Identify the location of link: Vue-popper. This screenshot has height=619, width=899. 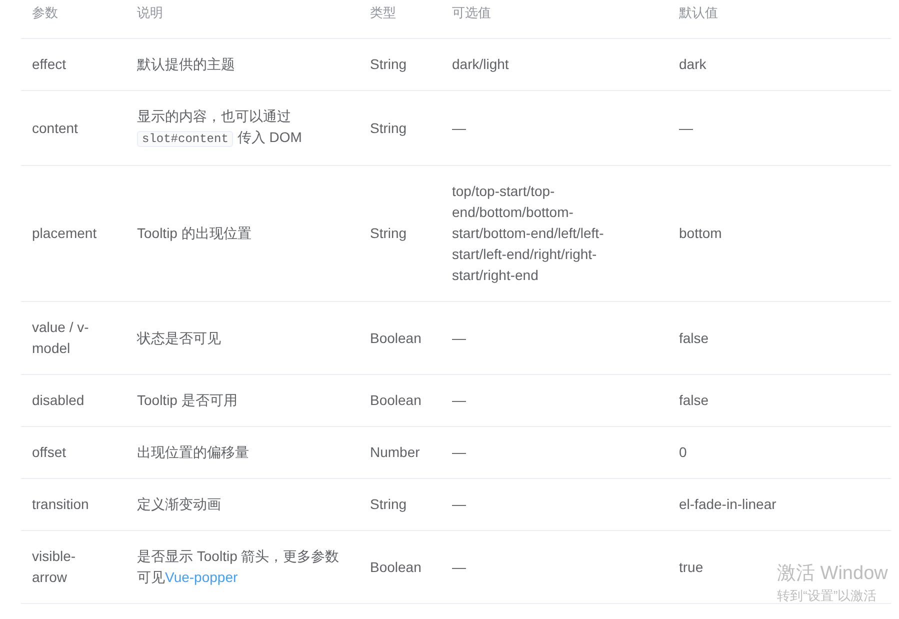
(201, 577).